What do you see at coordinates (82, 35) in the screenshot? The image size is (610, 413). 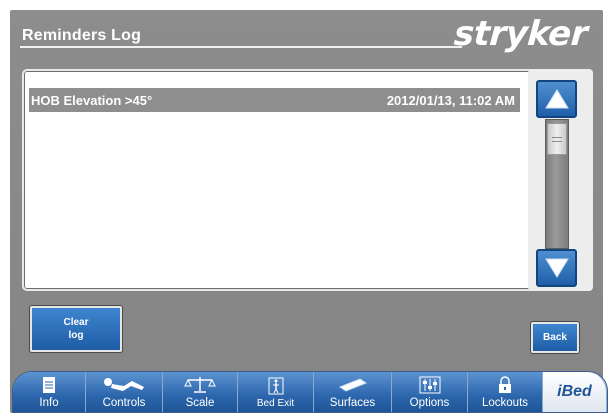 I see `page-title: Reminders Log` at bounding box center [82, 35].